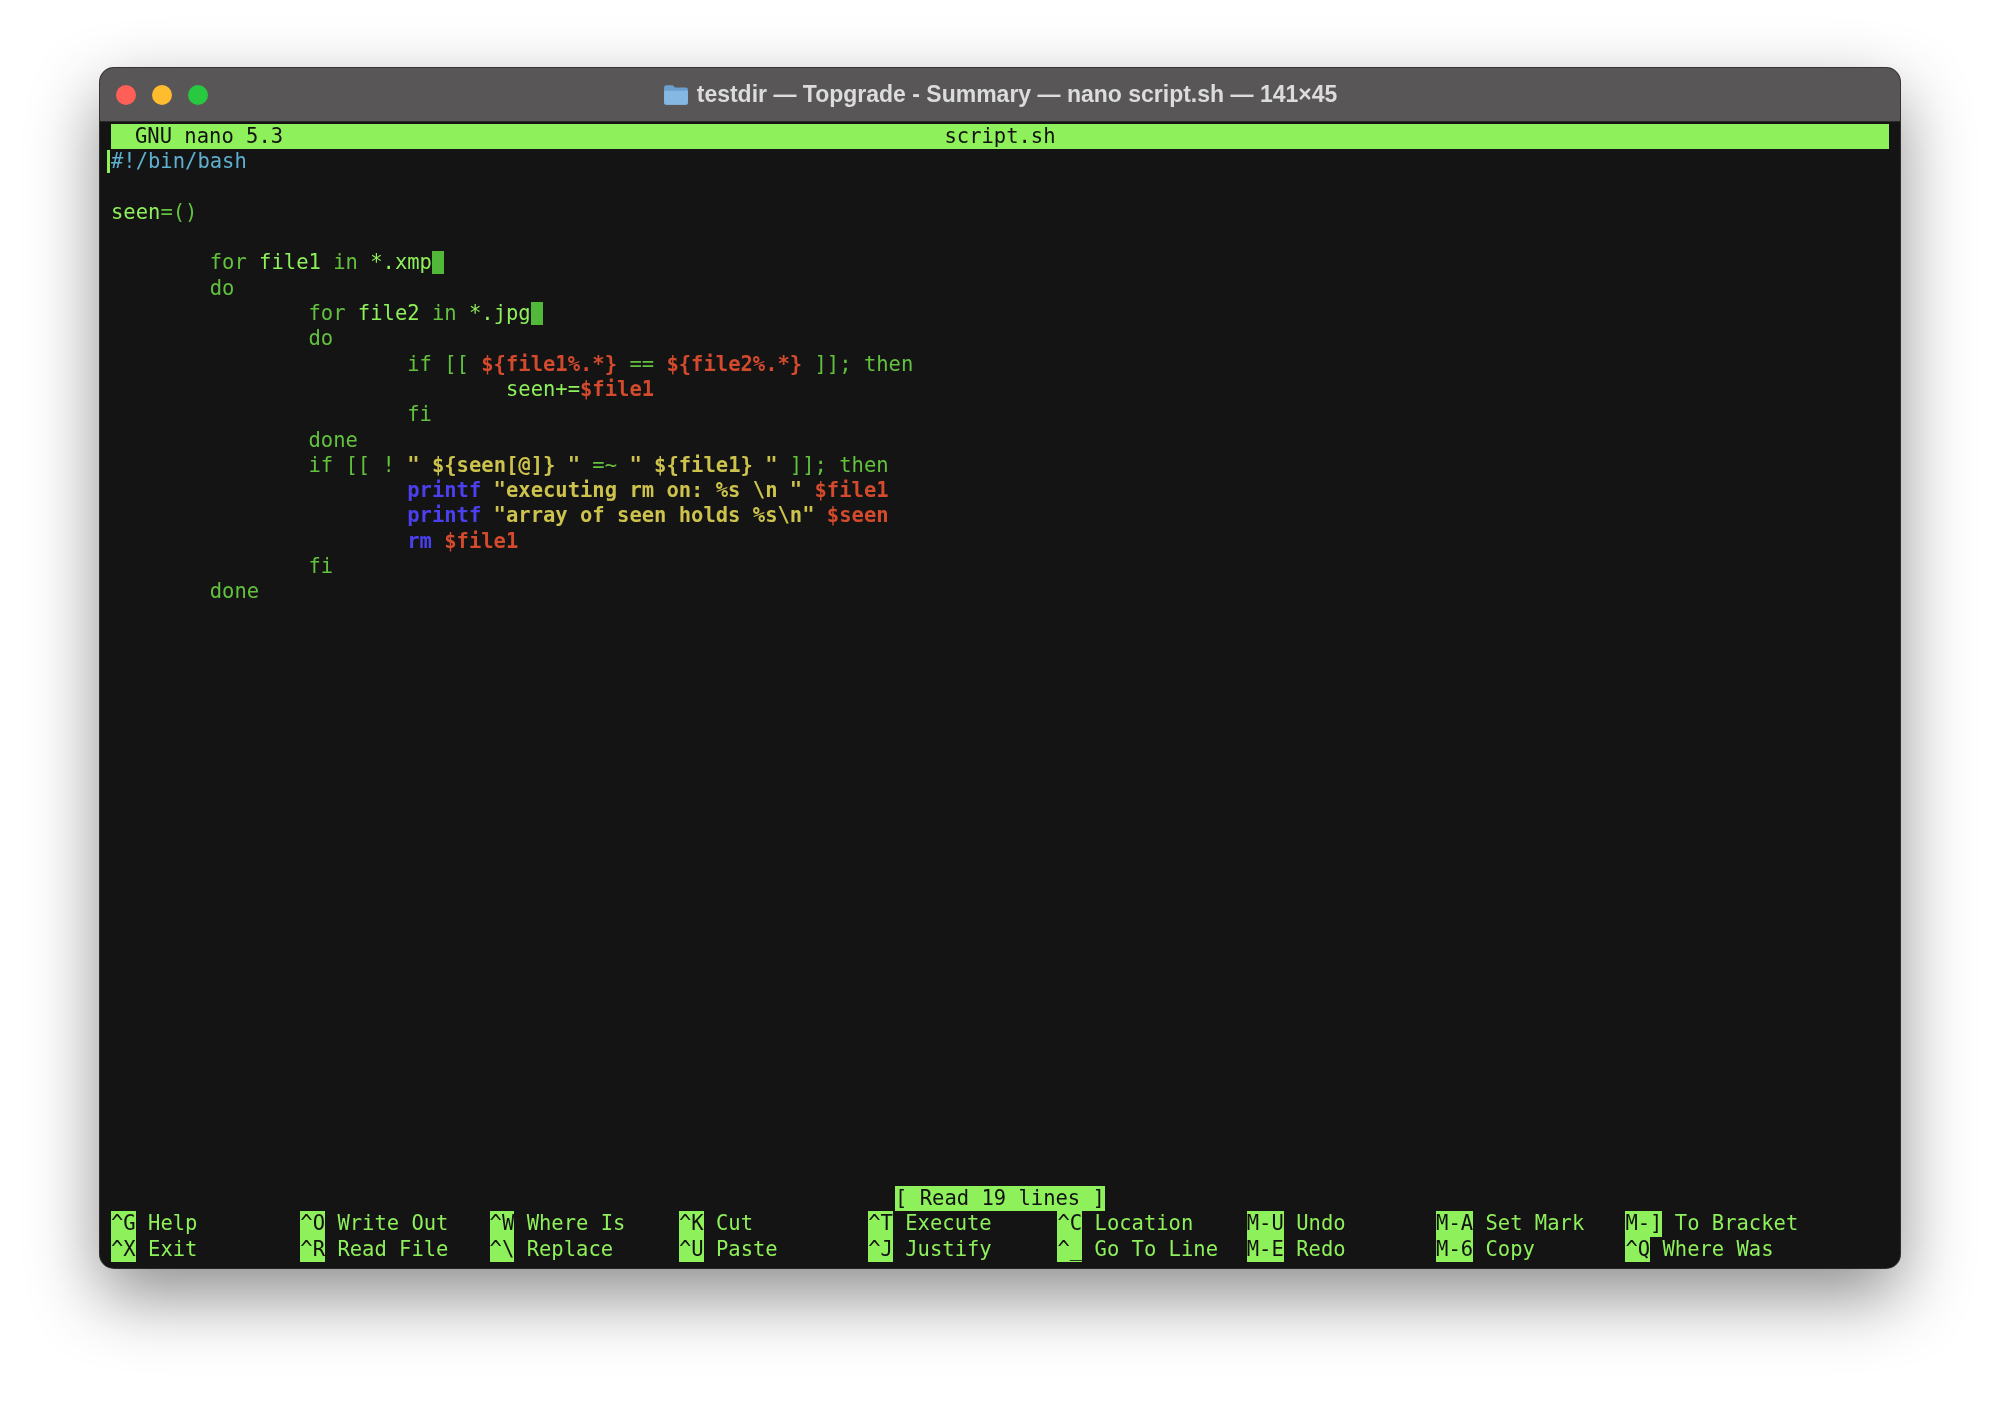 The image size is (2000, 1402). Describe the element at coordinates (198, 94) in the screenshot. I see `zoom-button` at that location.